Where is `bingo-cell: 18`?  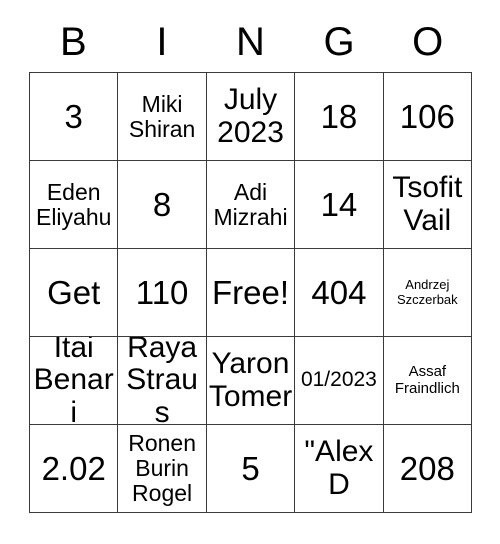 bingo-cell: 18 is located at coordinates (339, 117).